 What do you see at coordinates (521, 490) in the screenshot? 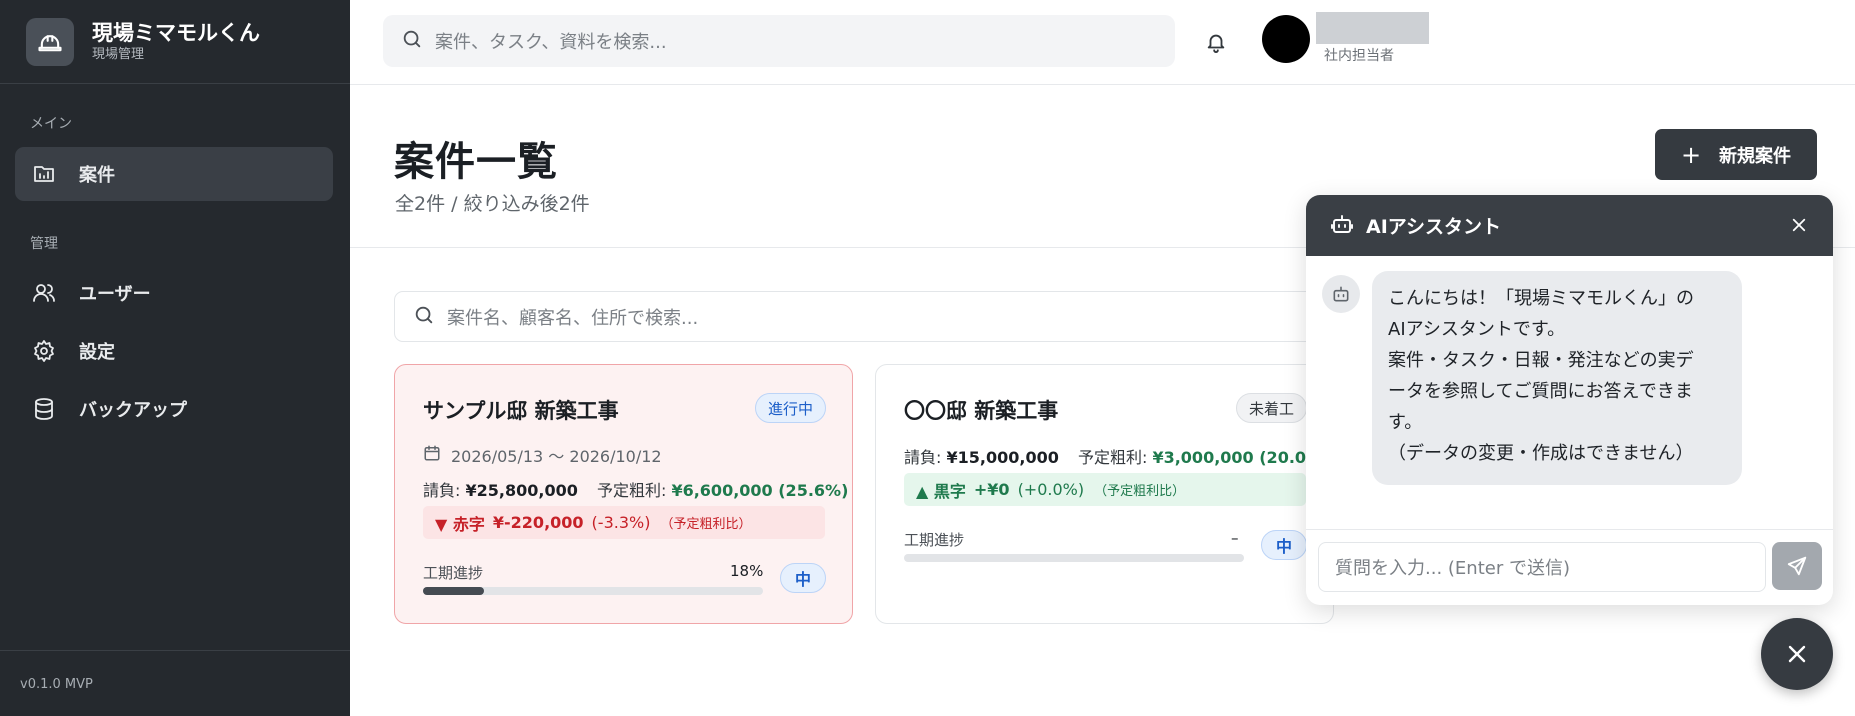
I see `contract-value: ¥25,800,000` at bounding box center [521, 490].